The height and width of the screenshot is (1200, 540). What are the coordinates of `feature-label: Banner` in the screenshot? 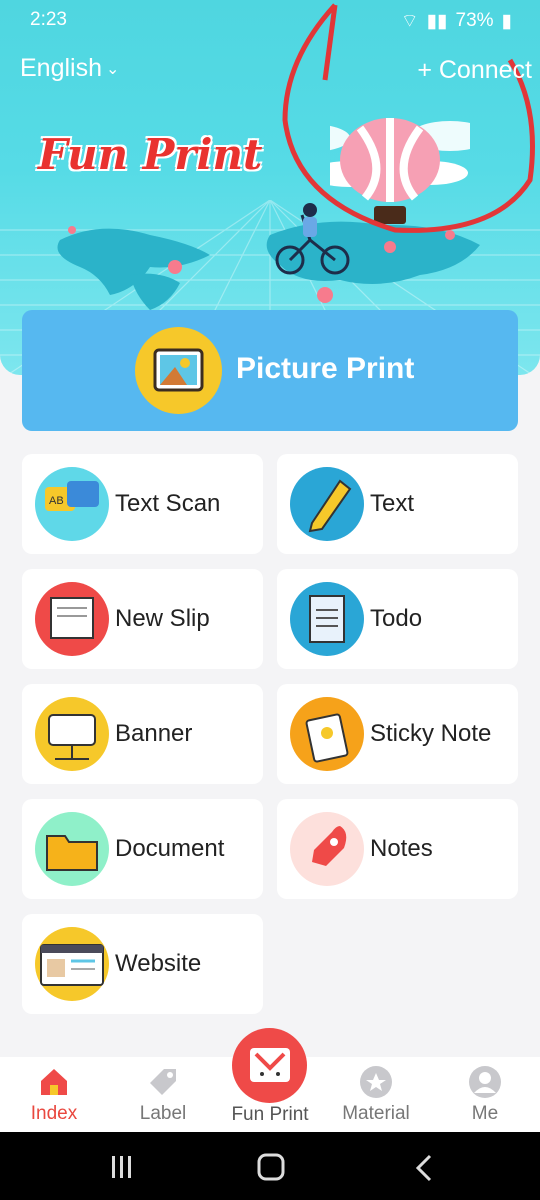 It's located at (154, 733).